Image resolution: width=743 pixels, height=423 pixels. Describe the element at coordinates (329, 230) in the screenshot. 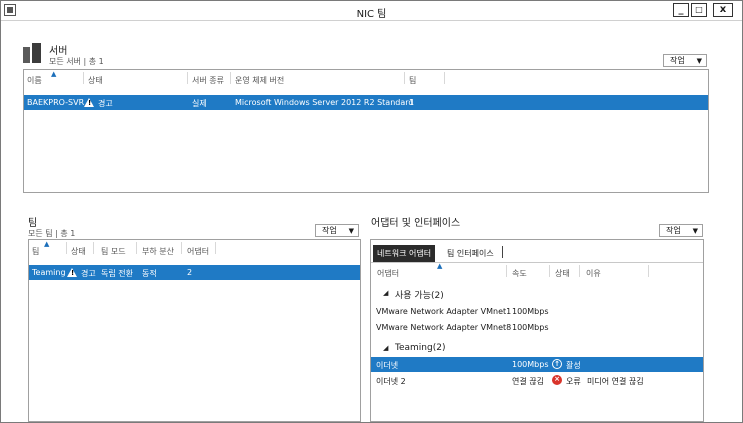

I see `teams-tasks-label: 작업` at that location.